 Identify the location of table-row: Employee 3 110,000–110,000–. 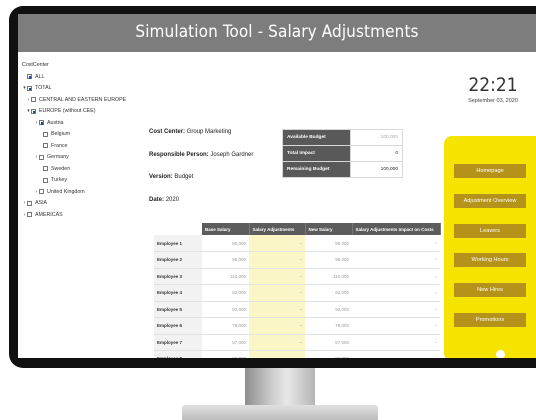
(297, 276).